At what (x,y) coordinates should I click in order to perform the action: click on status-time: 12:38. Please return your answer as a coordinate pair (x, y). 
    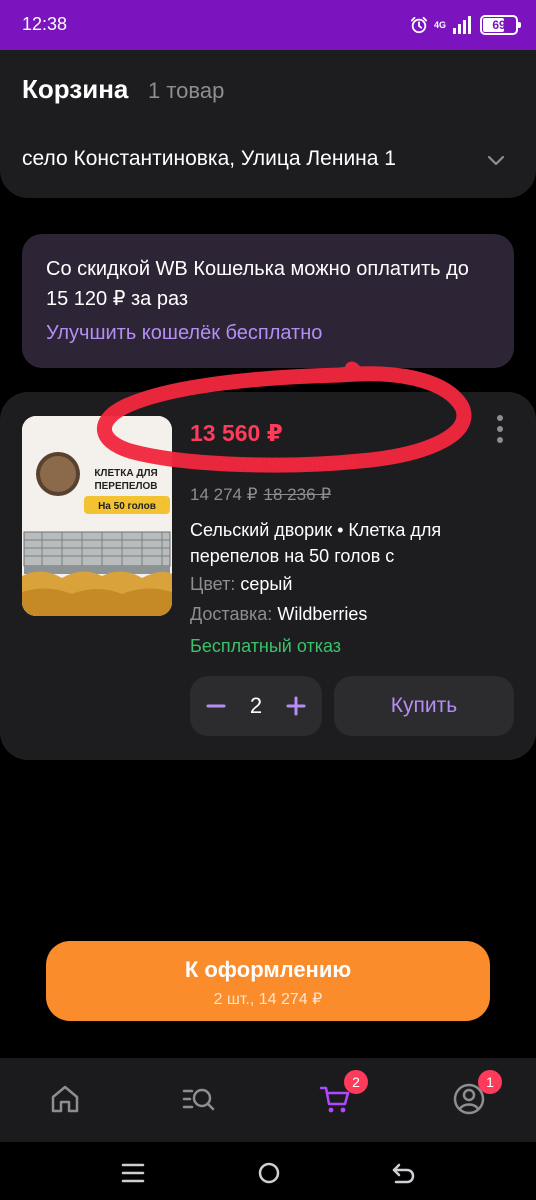
    Looking at the image, I should click on (45, 24).